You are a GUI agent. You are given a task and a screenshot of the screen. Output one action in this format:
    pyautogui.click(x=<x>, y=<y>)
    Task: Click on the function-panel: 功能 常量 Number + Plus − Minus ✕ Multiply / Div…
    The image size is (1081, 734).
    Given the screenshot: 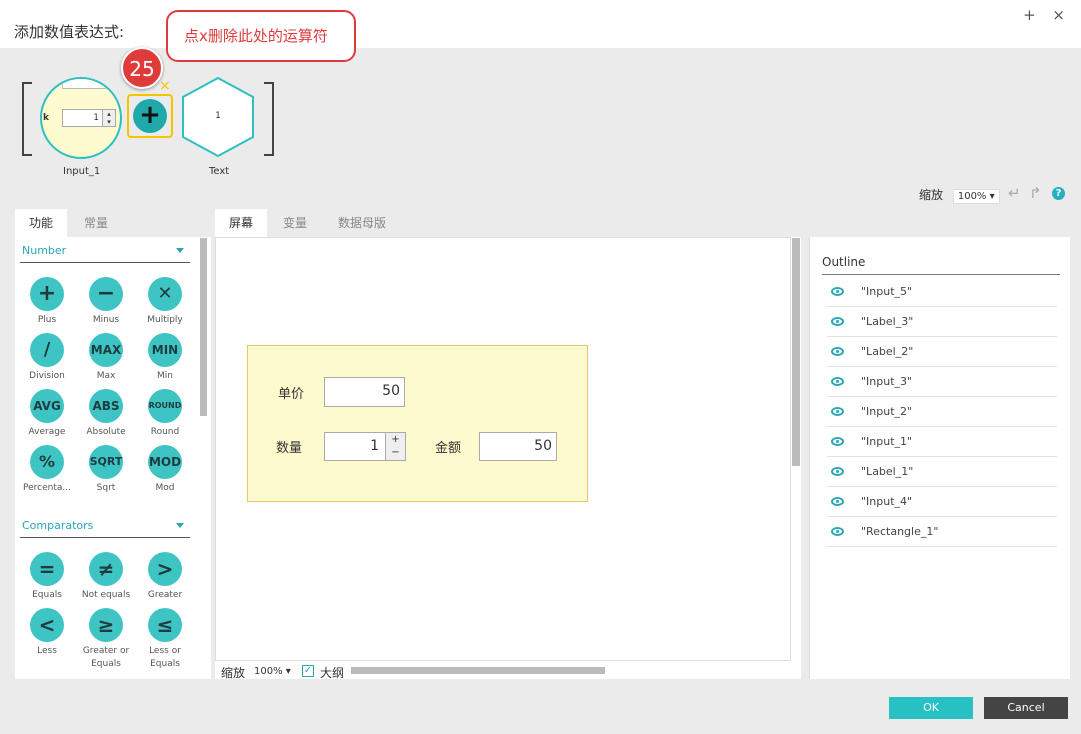 What is the action you would take?
    pyautogui.click(x=113, y=444)
    